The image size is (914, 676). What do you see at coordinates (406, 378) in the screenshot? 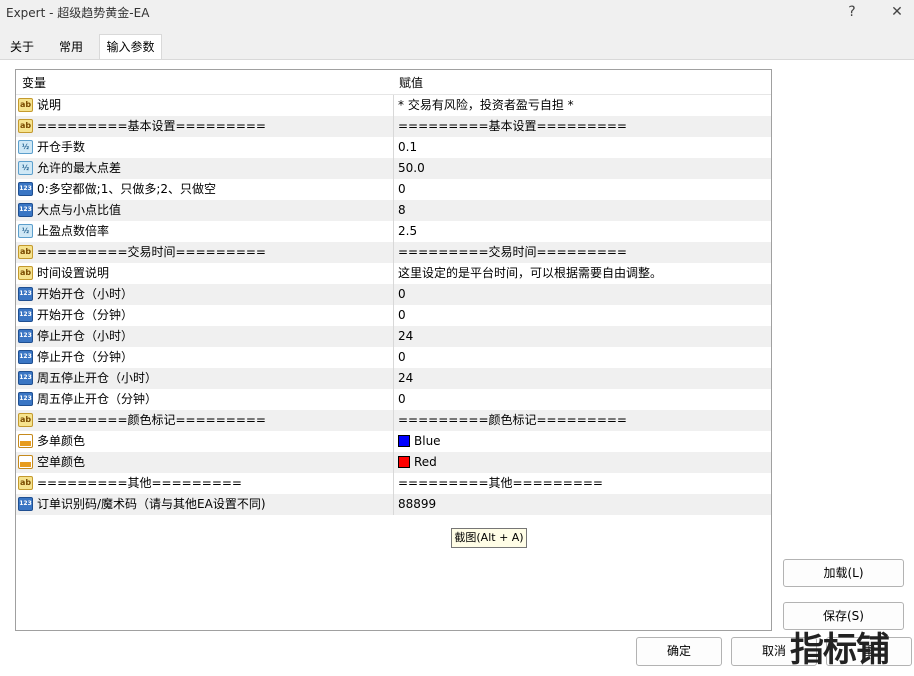
I see `param-value: 24` at bounding box center [406, 378].